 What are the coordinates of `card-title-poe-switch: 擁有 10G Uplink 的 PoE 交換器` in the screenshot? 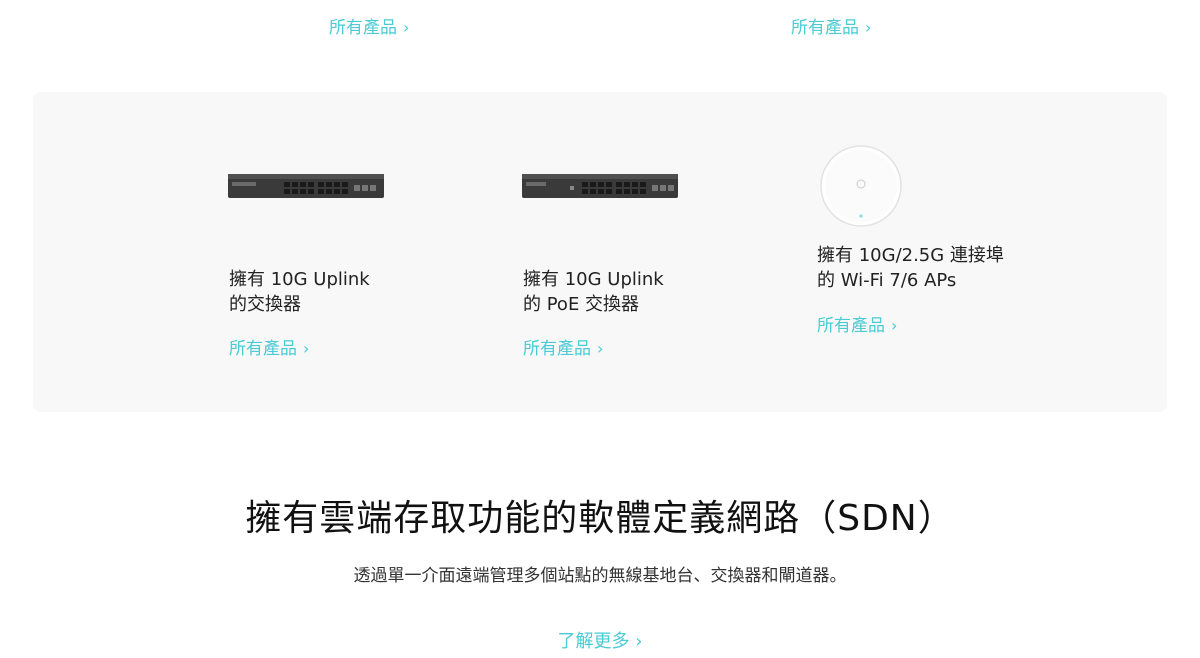 It's located at (623, 292).